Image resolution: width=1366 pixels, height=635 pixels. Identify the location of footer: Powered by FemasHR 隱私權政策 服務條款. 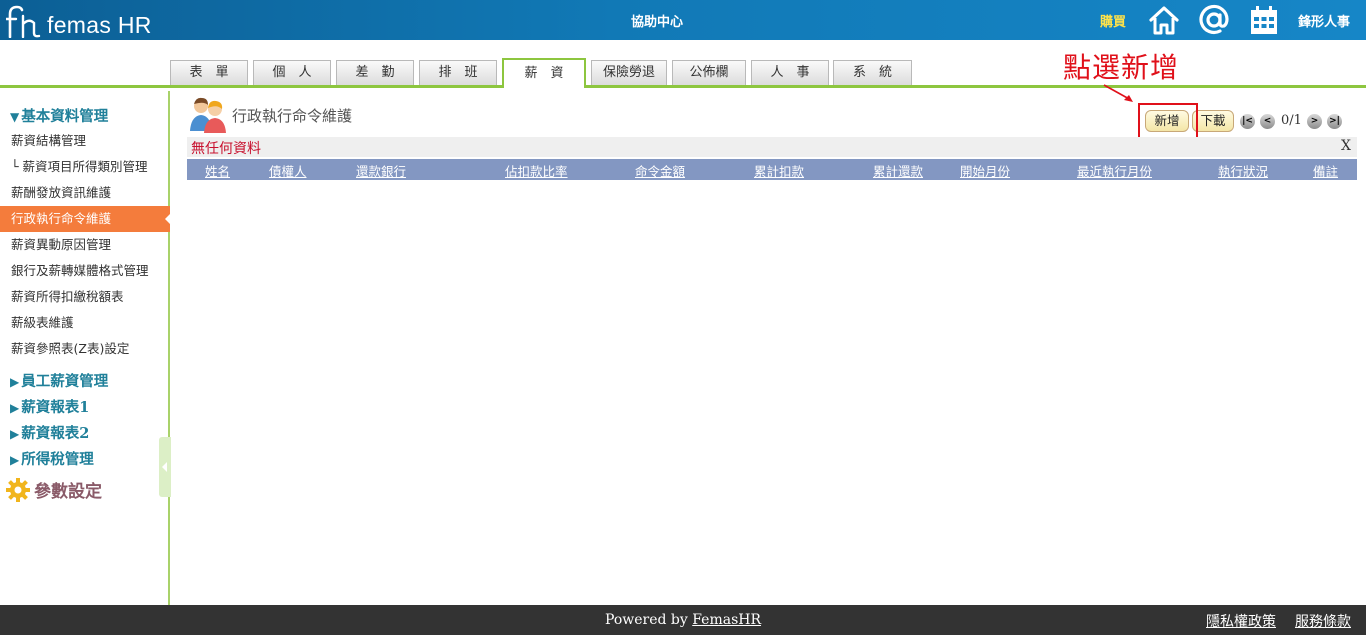
(683, 620).